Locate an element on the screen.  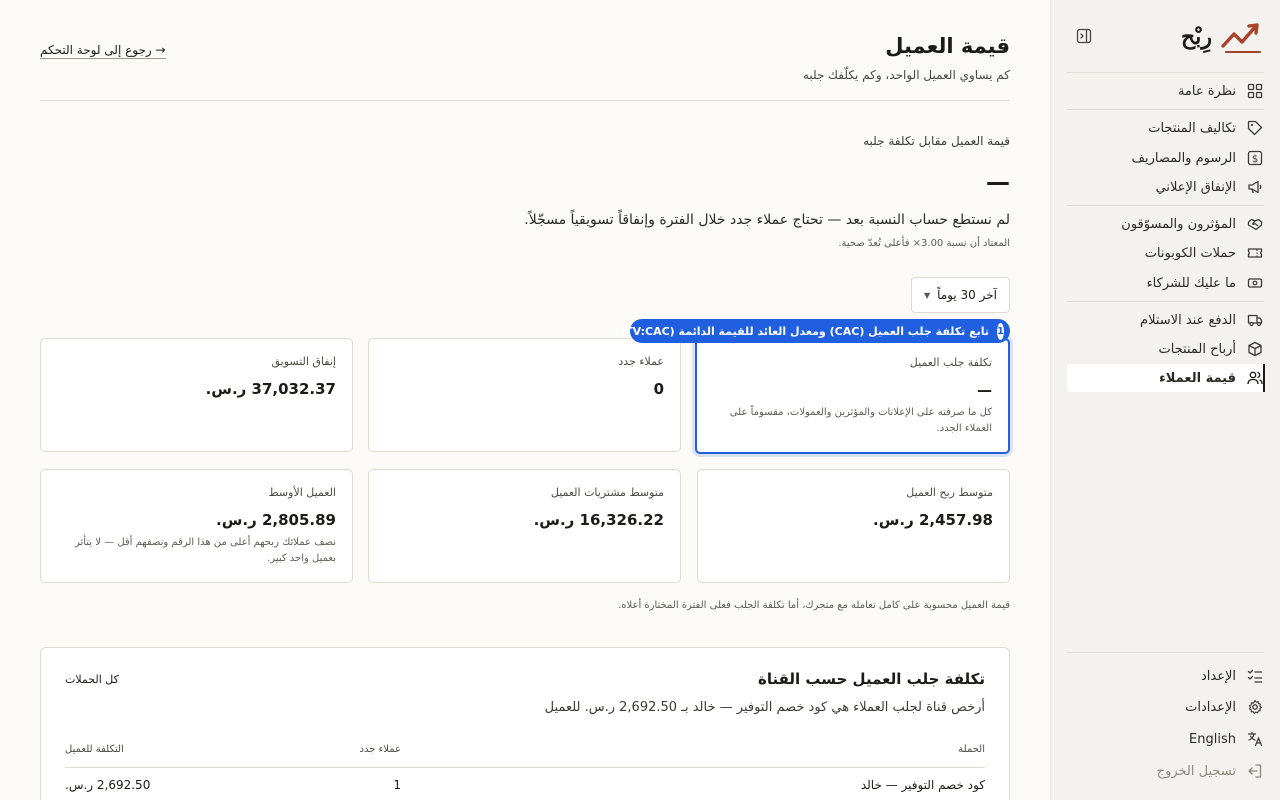
table-header-divider is located at coordinates (525, 767).